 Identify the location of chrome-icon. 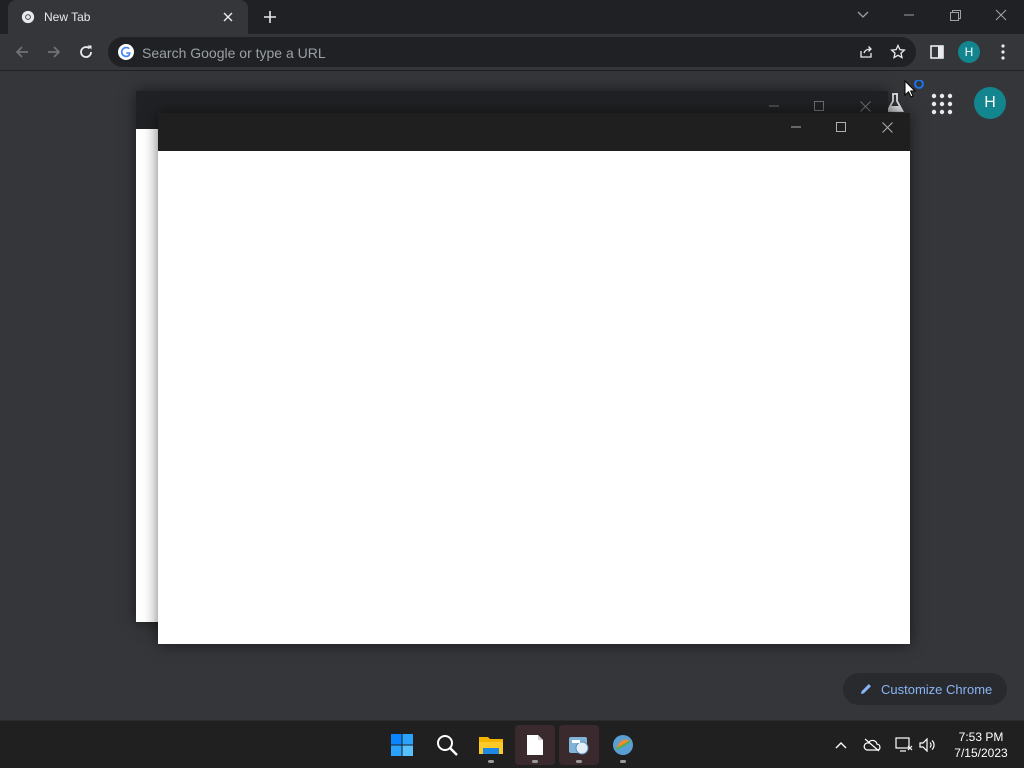
(28, 17).